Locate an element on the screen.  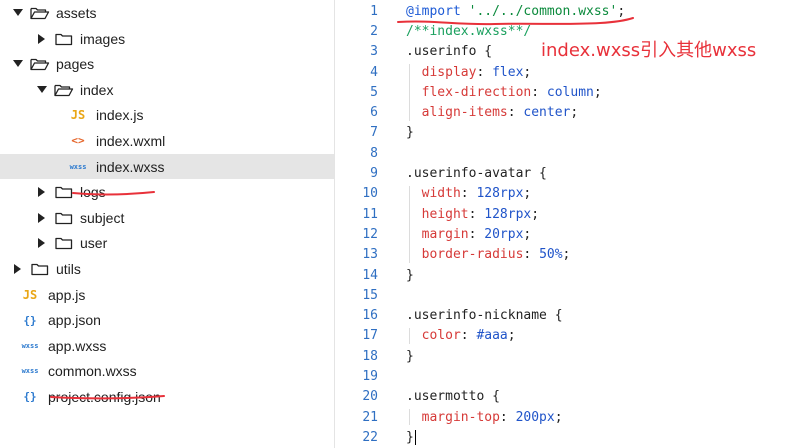
line-number: 12 is located at coordinates (370, 234).